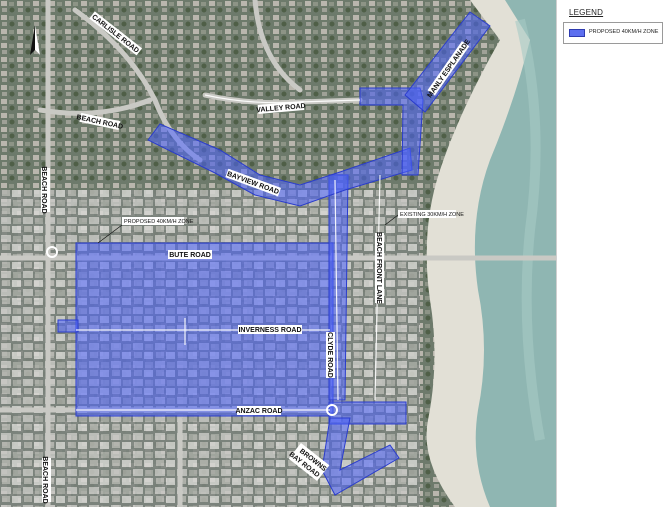  What do you see at coordinates (258, 411) in the screenshot?
I see `label-anzac-road: ANZAC ROAD` at bounding box center [258, 411].